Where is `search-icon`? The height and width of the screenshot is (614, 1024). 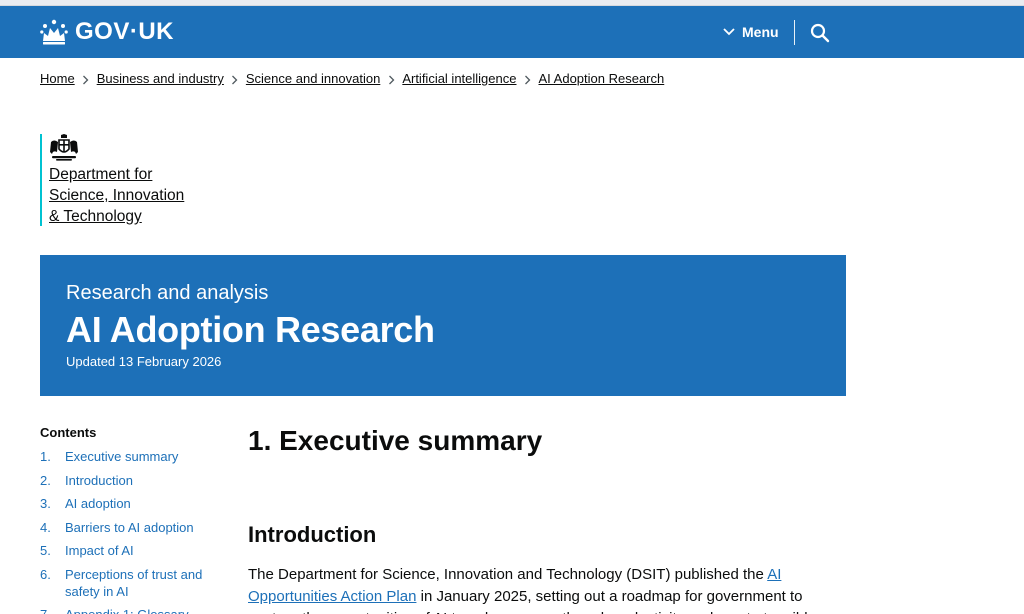
search-icon is located at coordinates (820, 33).